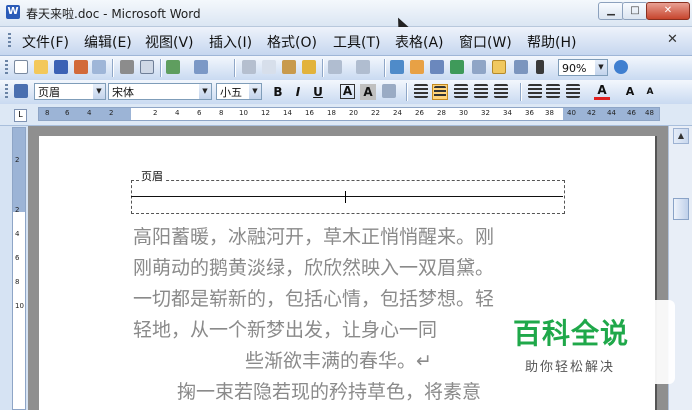 The image size is (692, 410). What do you see at coordinates (201, 67) in the screenshot?
I see `research-icon` at bounding box center [201, 67].